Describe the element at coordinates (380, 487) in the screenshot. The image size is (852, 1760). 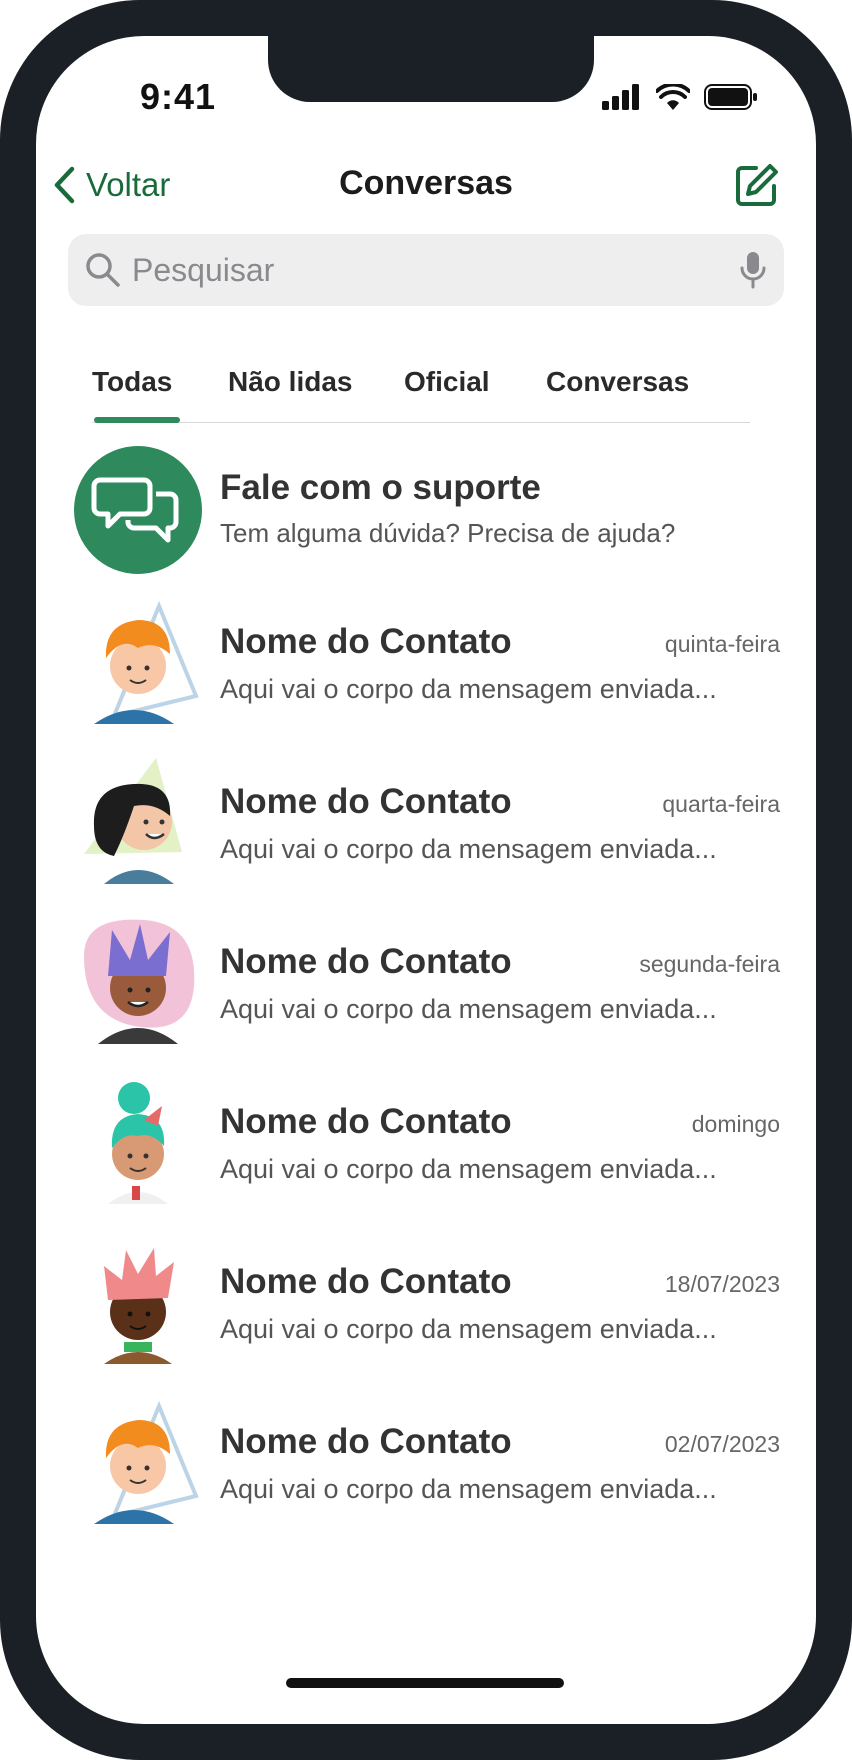
I see `support-title: Fale com o suporte` at that location.